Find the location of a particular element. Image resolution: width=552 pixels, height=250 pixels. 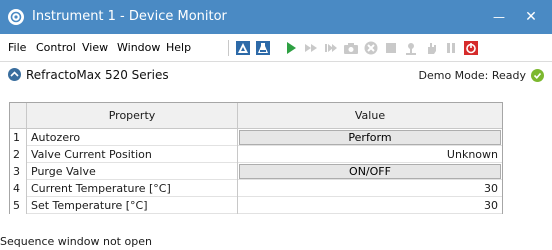

ready-check-icon is located at coordinates (537, 75).